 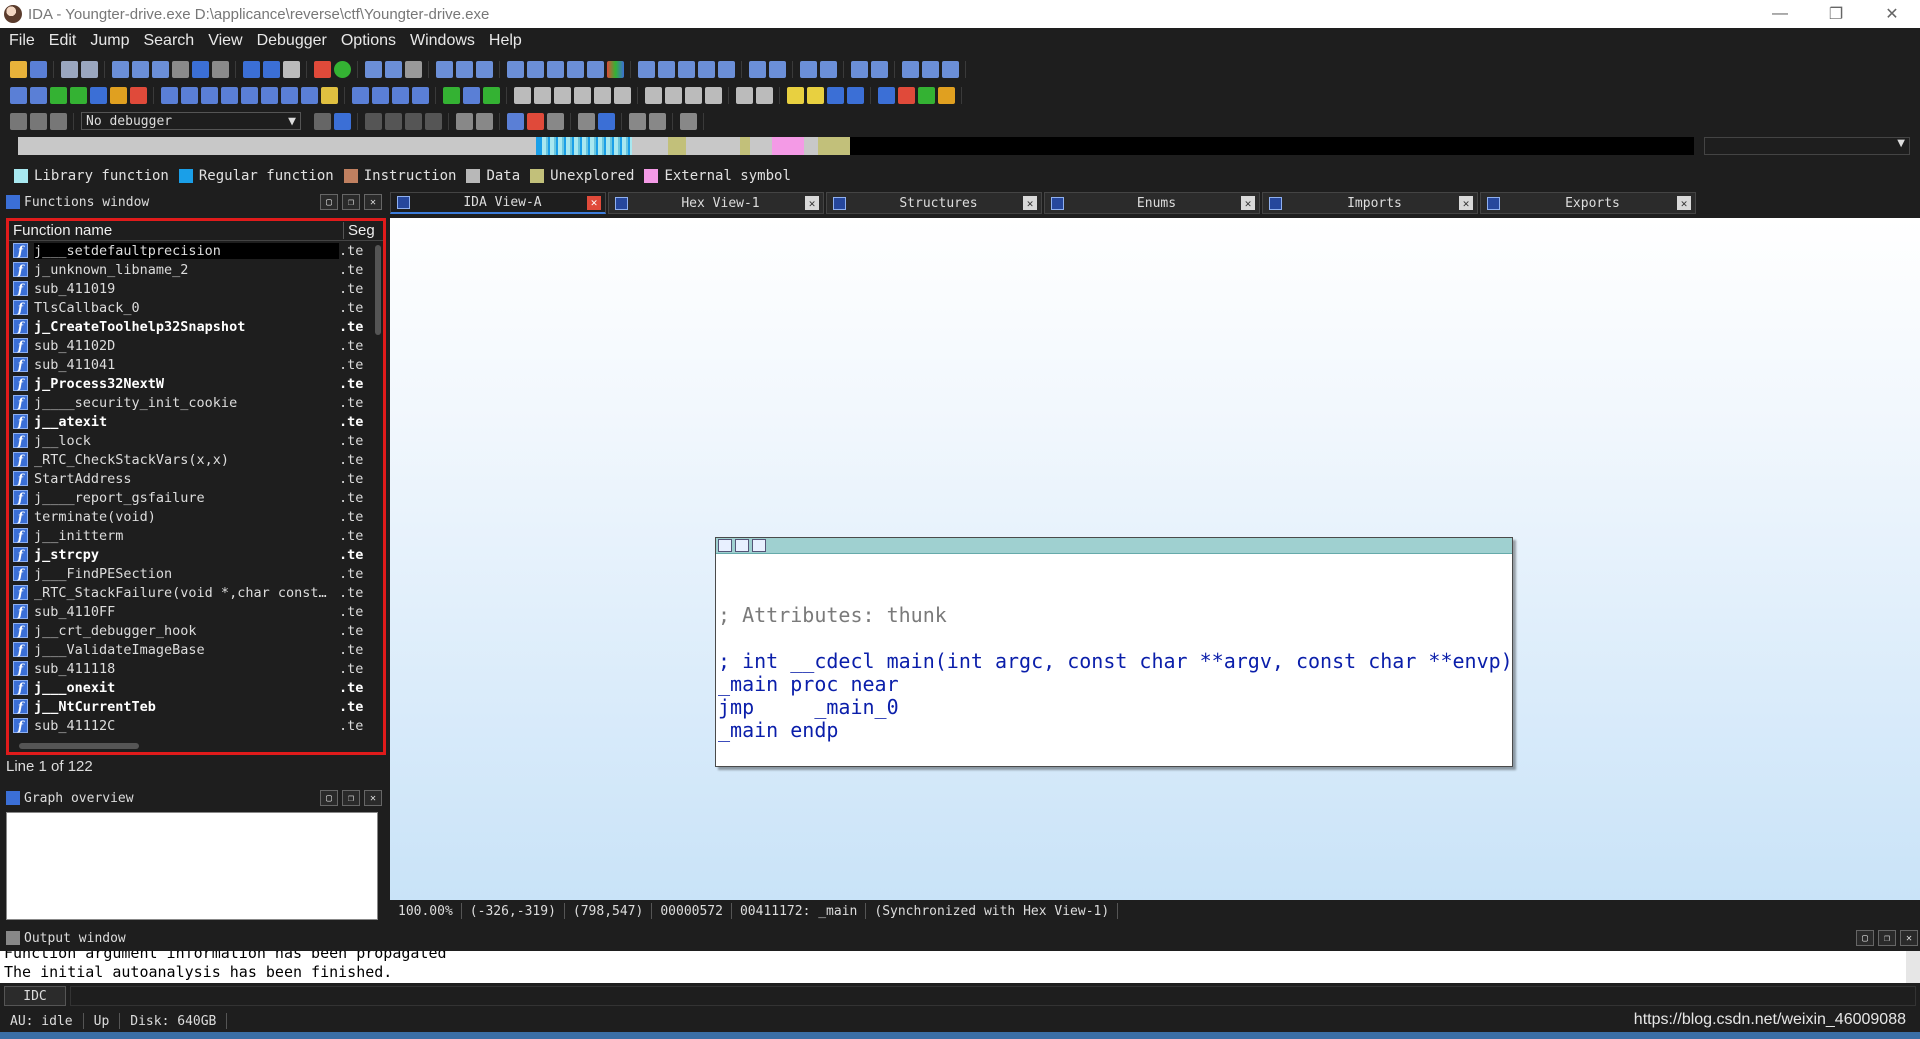 I want to click on func-comment-icon, so click(x=329, y=95).